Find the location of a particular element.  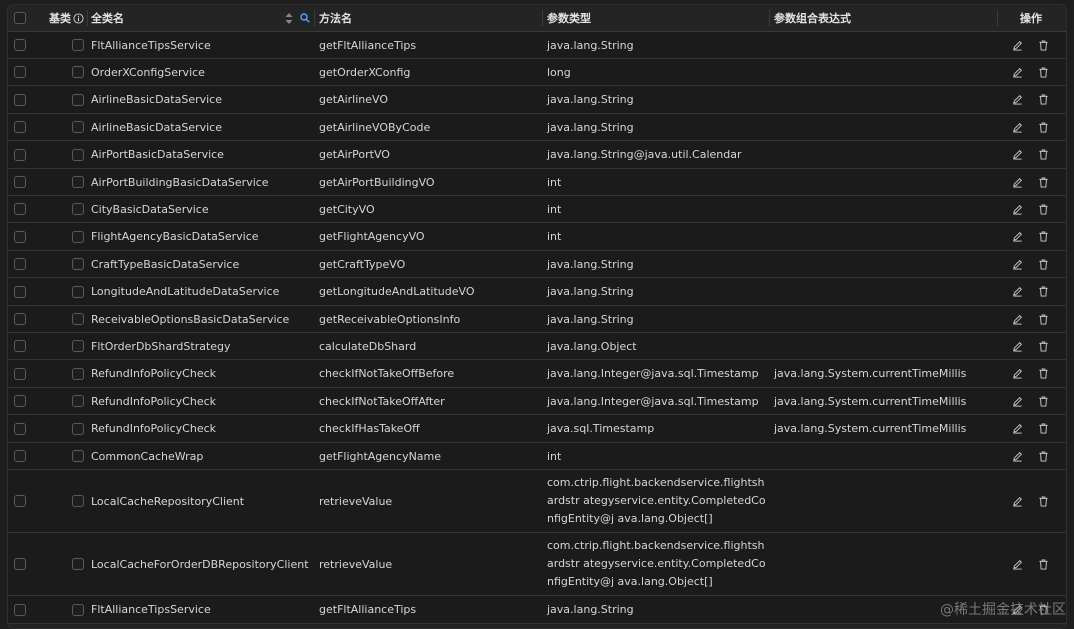

pencil-icon is located at coordinates (1017, 346).